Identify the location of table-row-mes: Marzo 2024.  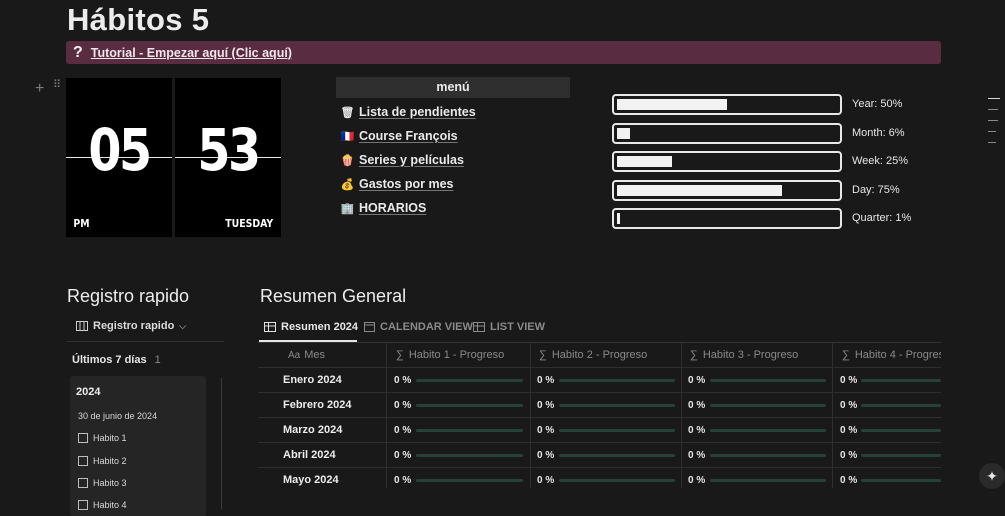
(312, 430).